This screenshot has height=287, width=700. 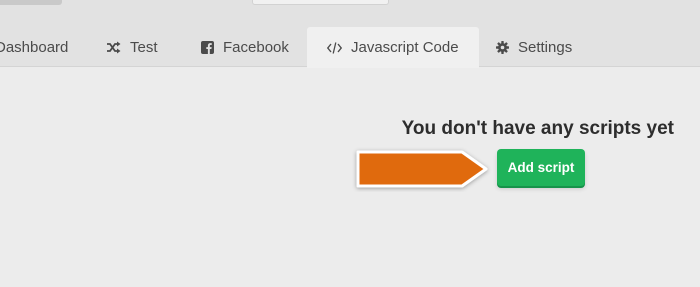 What do you see at coordinates (207, 47) in the screenshot?
I see `facebook-icon` at bounding box center [207, 47].